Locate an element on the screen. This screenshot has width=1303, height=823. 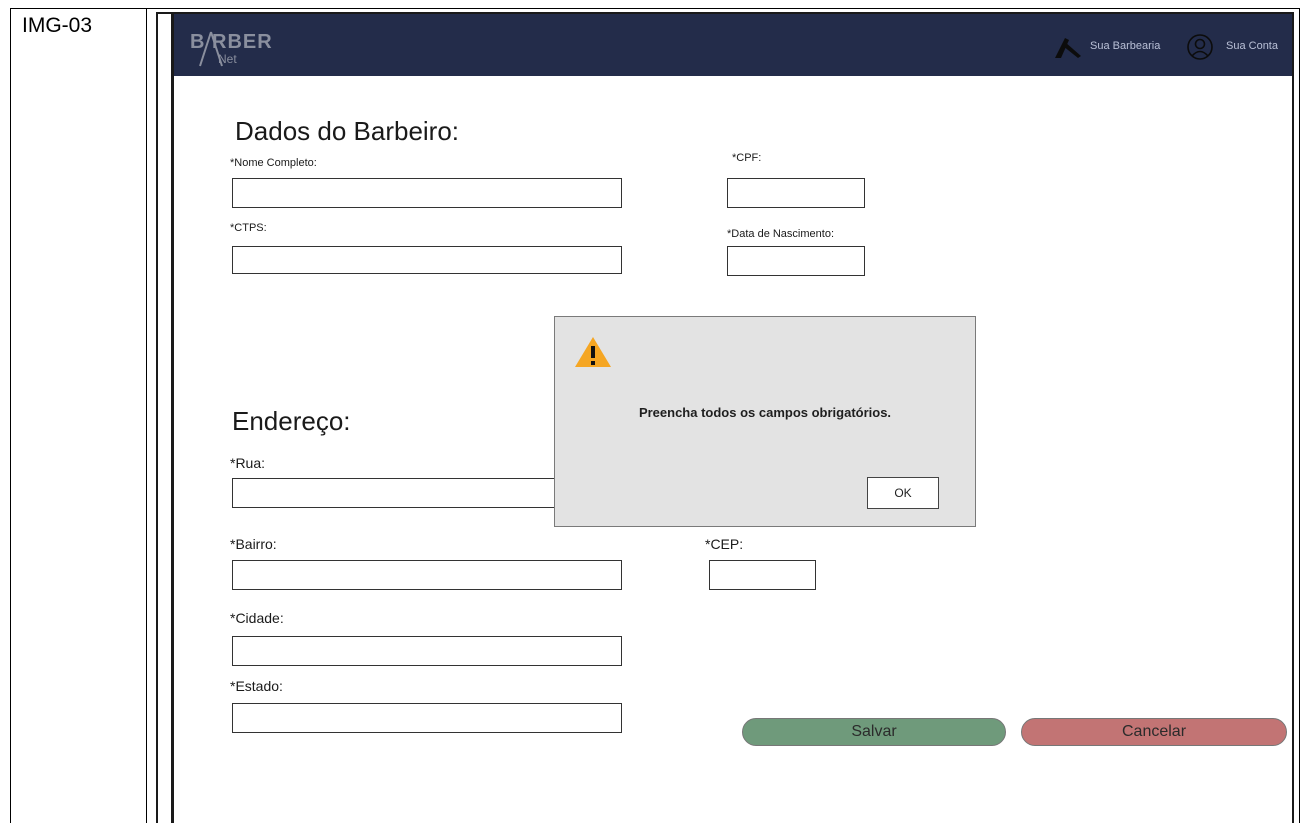
table-border-top is located at coordinates (655, 8).